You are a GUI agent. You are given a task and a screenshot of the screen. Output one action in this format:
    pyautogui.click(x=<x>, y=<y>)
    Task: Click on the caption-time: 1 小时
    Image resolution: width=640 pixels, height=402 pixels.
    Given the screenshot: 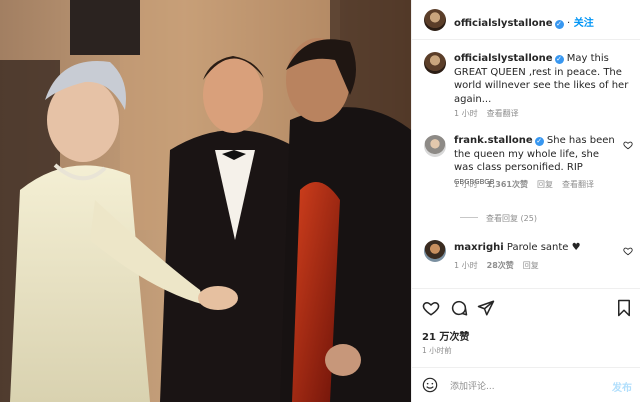 What is the action you would take?
    pyautogui.click(x=466, y=113)
    